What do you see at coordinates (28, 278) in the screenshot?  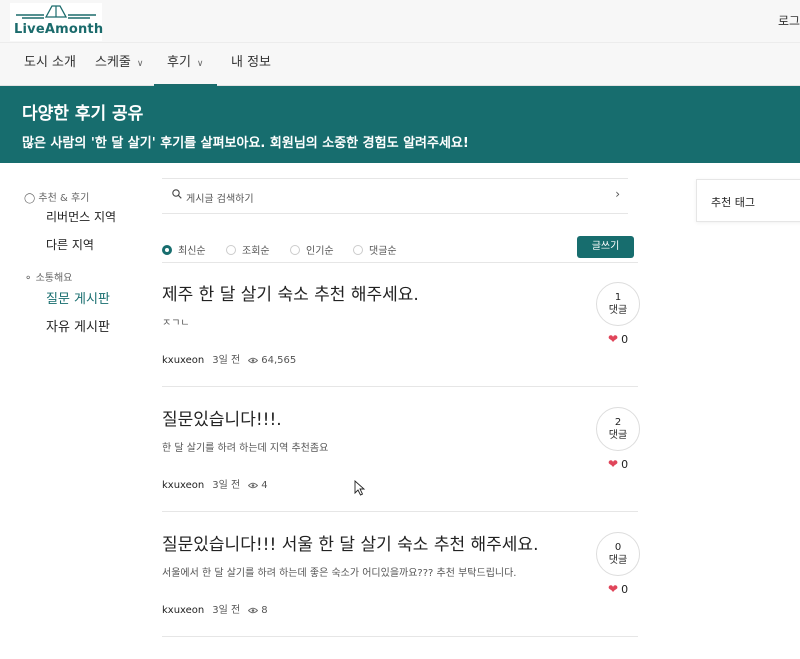 I see `tag-icon: ⚬` at bounding box center [28, 278].